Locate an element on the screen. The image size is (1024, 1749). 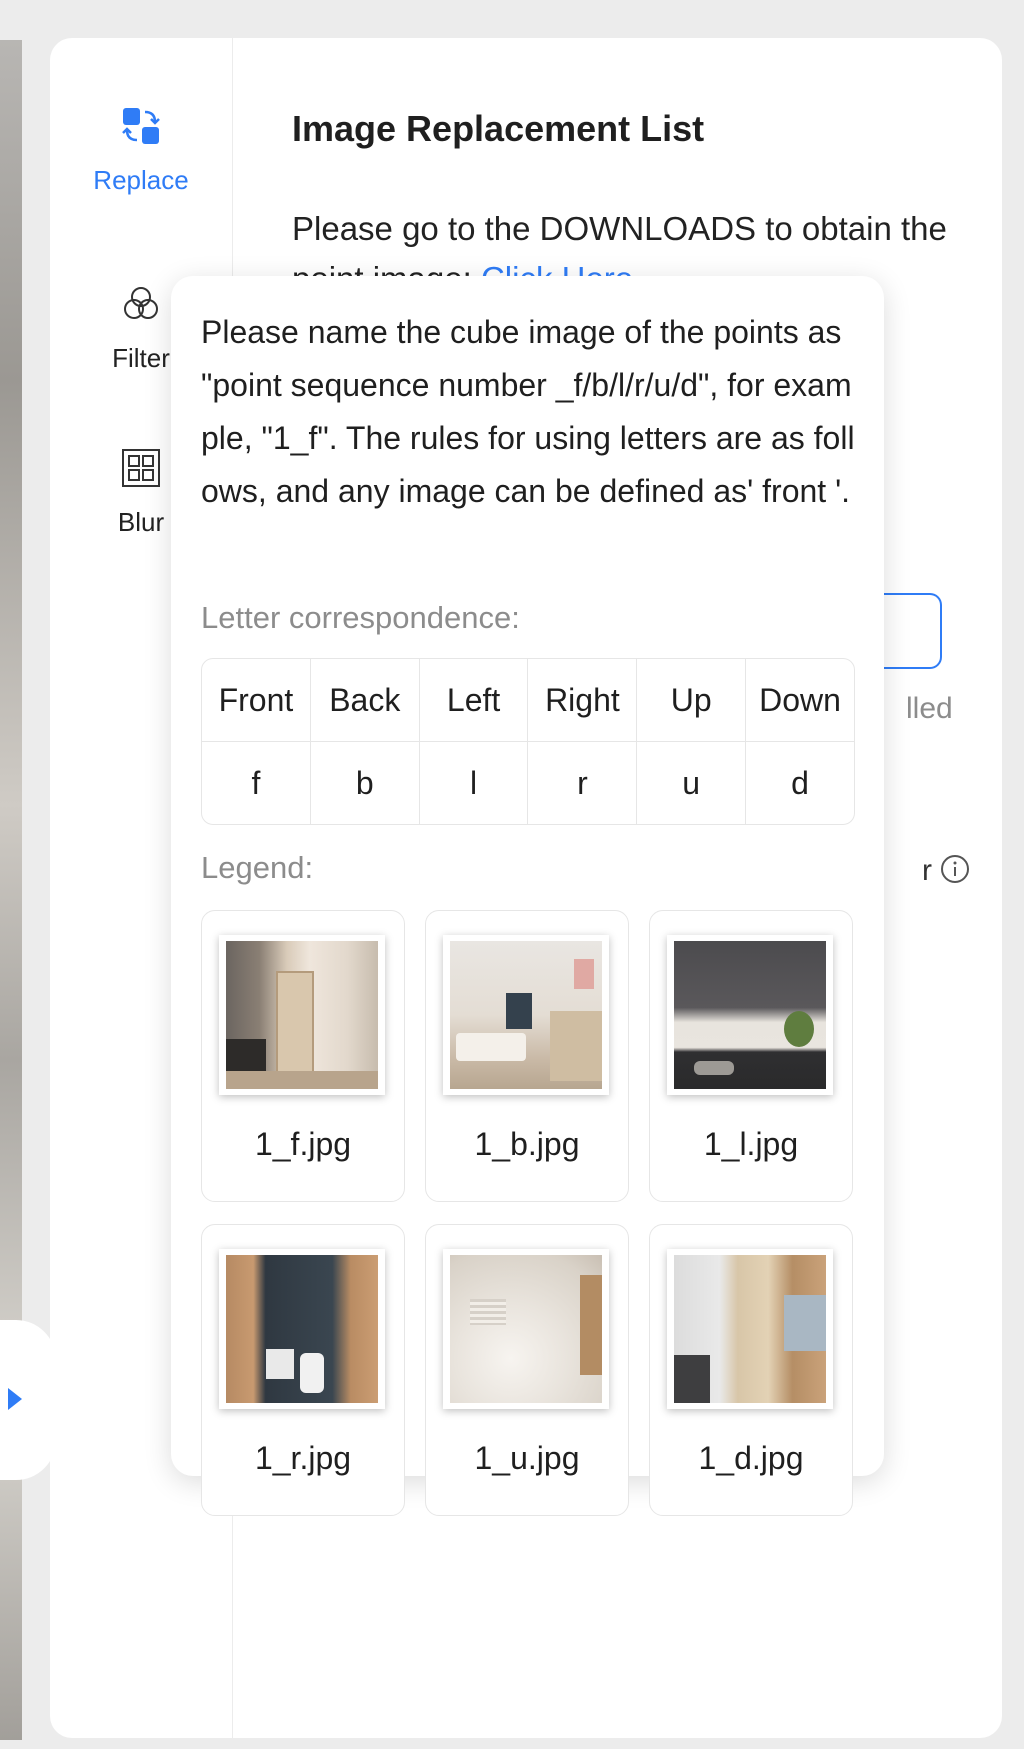
table-header-cell: Right is located at coordinates (583, 700).